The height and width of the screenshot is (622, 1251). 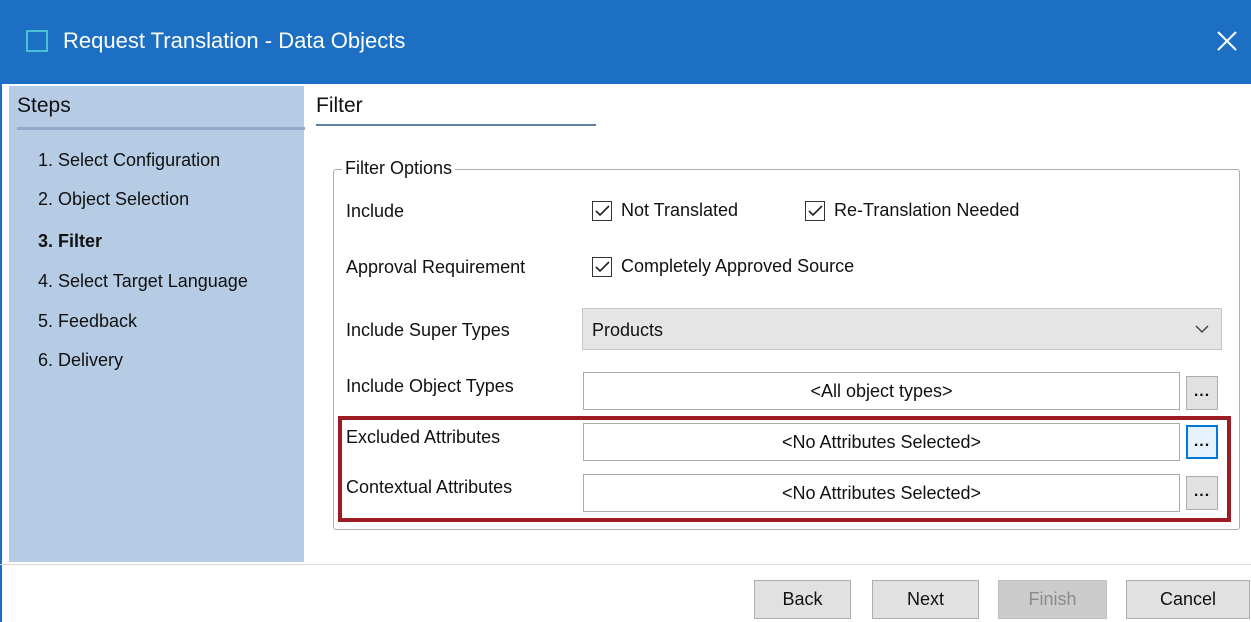 What do you see at coordinates (902, 329) in the screenshot?
I see `super-types-dropdown: Products` at bounding box center [902, 329].